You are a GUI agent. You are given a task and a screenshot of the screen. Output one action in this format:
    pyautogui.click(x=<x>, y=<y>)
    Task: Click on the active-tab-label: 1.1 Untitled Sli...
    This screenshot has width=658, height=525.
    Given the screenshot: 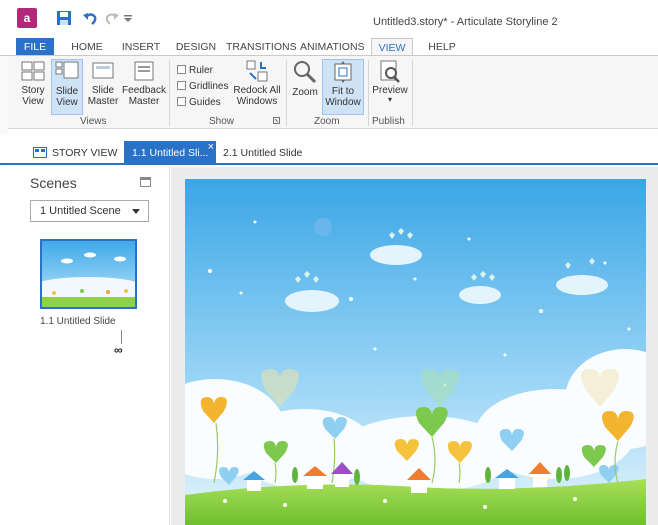 What is the action you would take?
    pyautogui.click(x=170, y=153)
    